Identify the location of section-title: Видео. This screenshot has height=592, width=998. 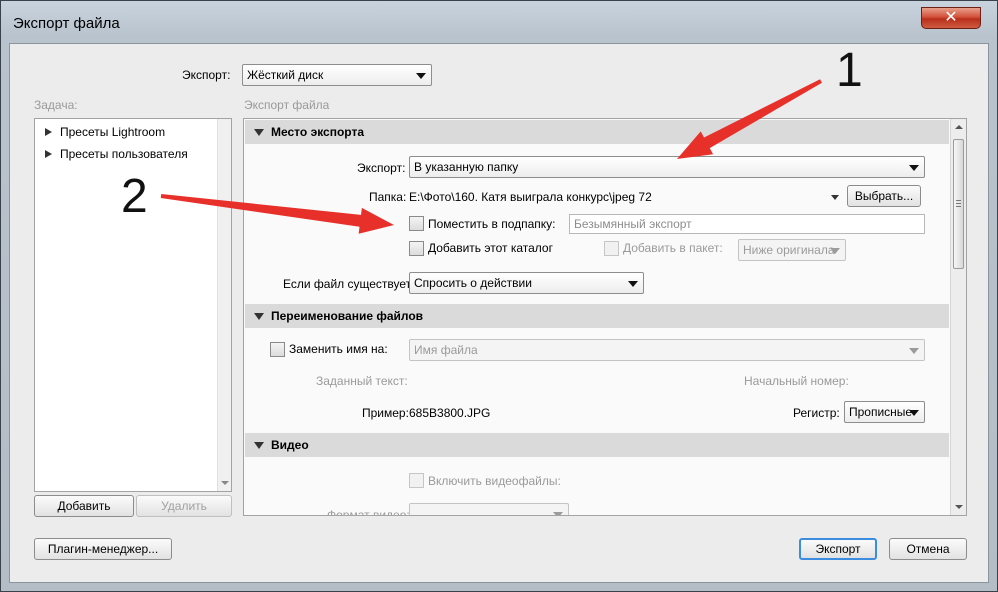
(290, 445).